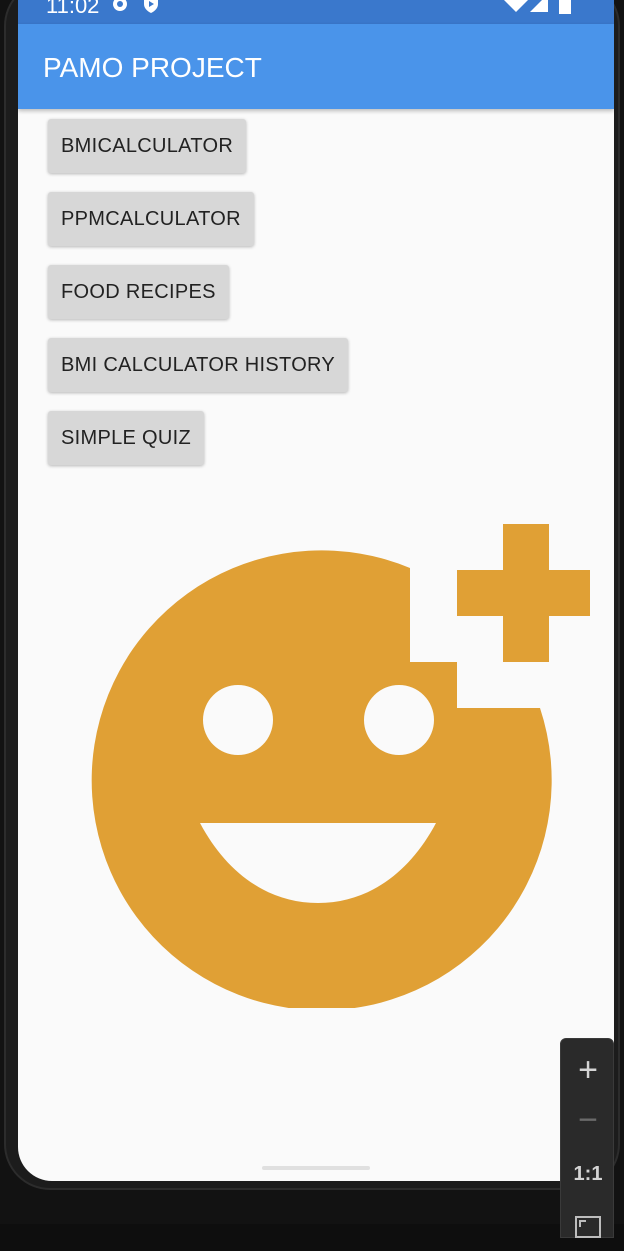 This screenshot has width=624, height=1251. What do you see at coordinates (569, 9) in the screenshot?
I see `battery-icon` at bounding box center [569, 9].